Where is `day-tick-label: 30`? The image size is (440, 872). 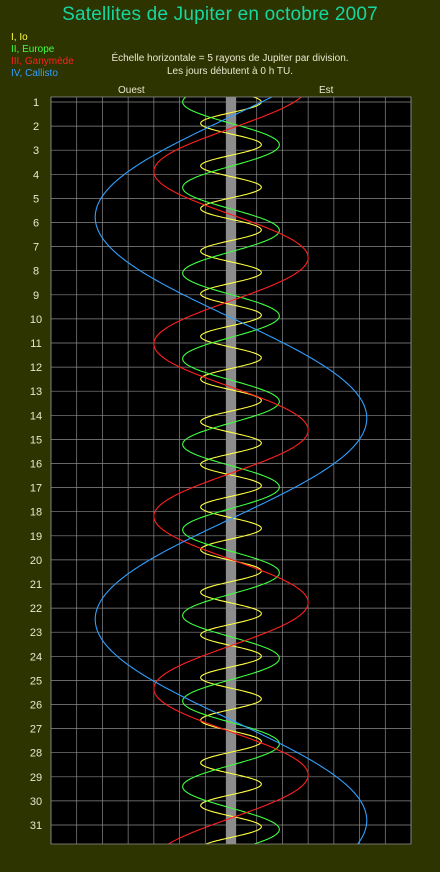
day-tick-label: 30 is located at coordinates (36, 802).